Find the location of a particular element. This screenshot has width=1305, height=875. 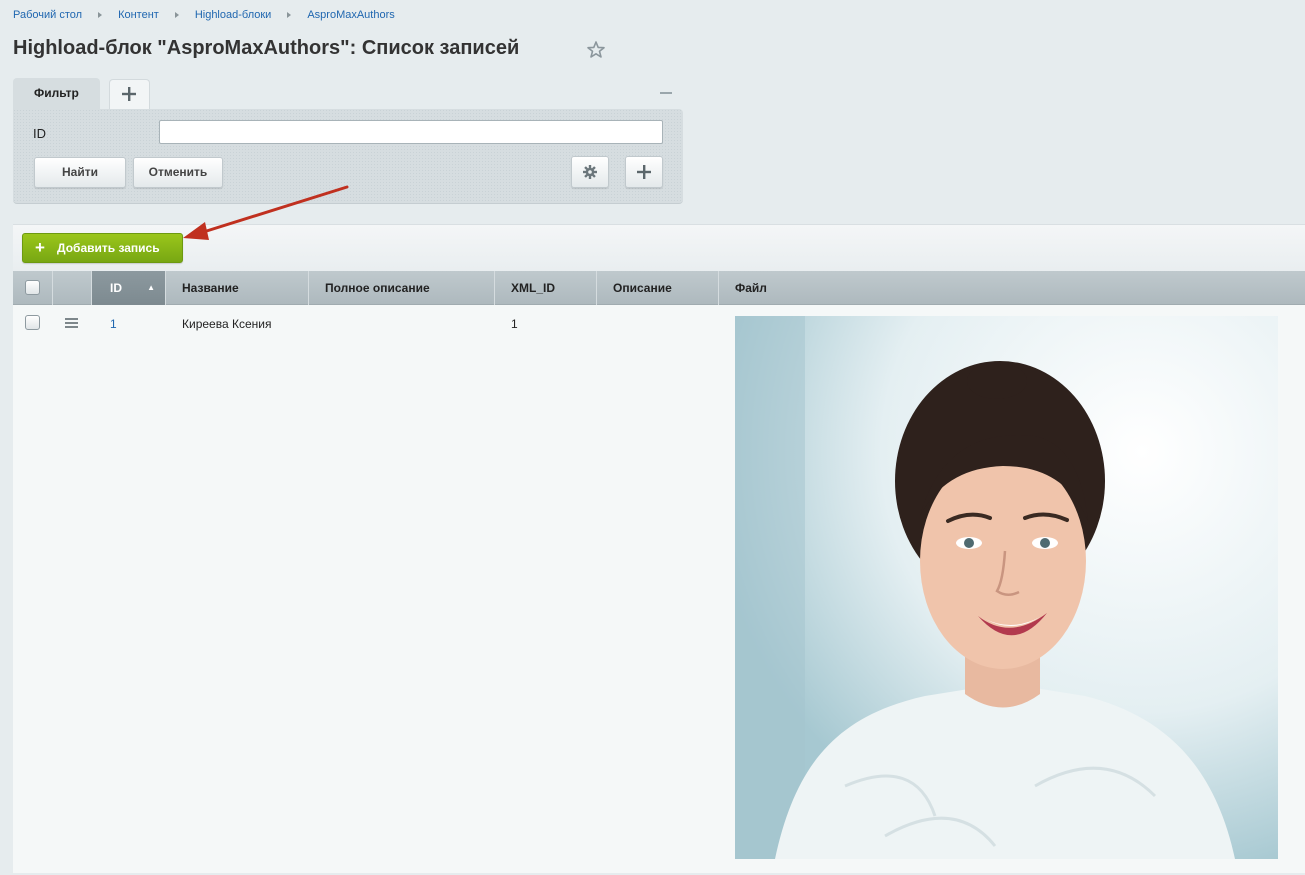

column-header-file: Файл is located at coordinates (1012, 288).